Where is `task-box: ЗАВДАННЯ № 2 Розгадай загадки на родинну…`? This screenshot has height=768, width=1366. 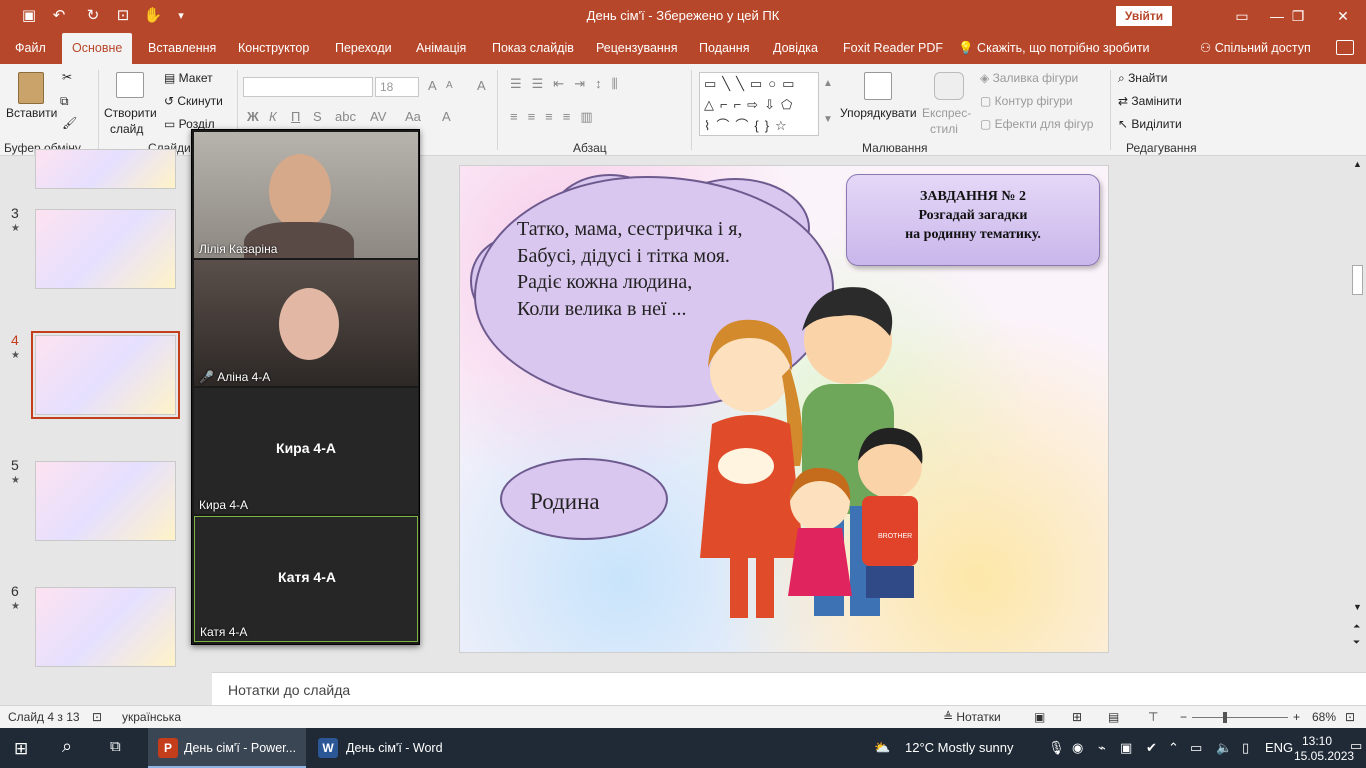 task-box: ЗАВДАННЯ № 2 Розгадай загадки на родинну… is located at coordinates (973, 220).